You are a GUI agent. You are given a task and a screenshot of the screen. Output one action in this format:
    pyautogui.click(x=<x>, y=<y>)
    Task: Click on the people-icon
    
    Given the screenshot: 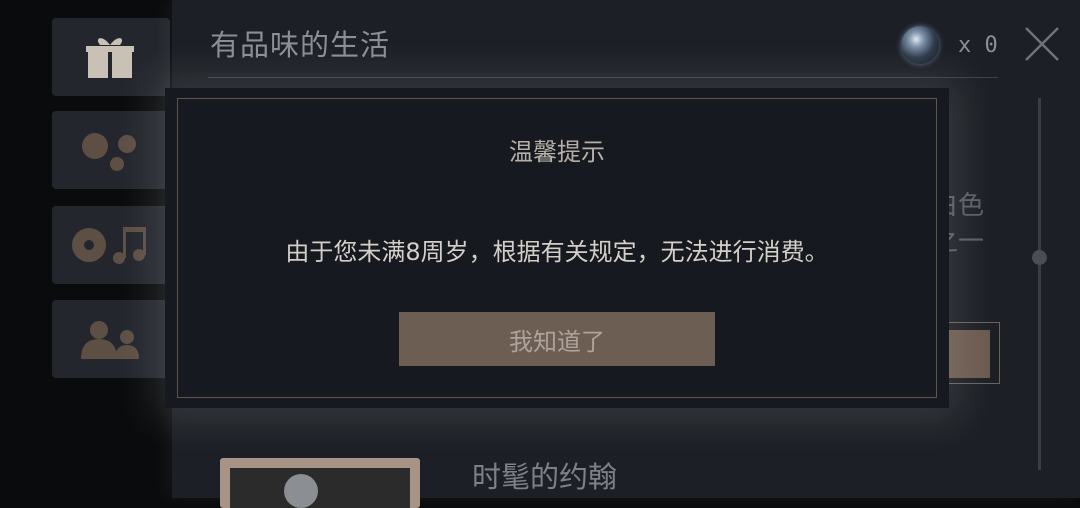 What is the action you would take?
    pyautogui.click(x=110, y=340)
    